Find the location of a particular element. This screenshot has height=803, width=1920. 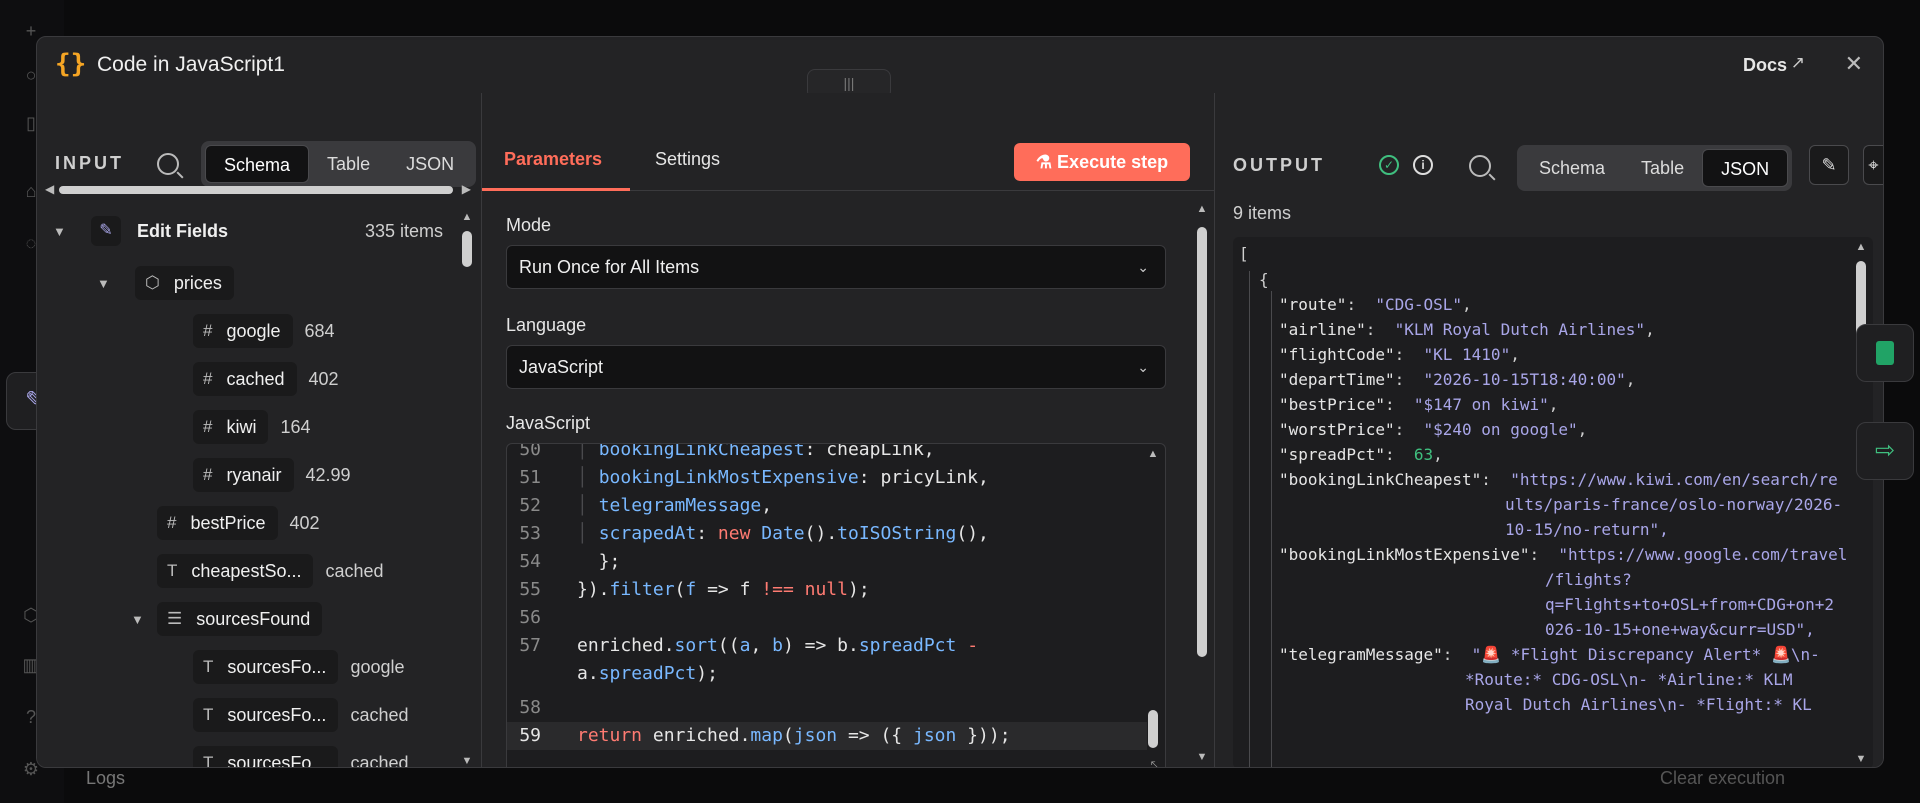

tree-row: # ryanair 42.99 is located at coordinates (272, 475).